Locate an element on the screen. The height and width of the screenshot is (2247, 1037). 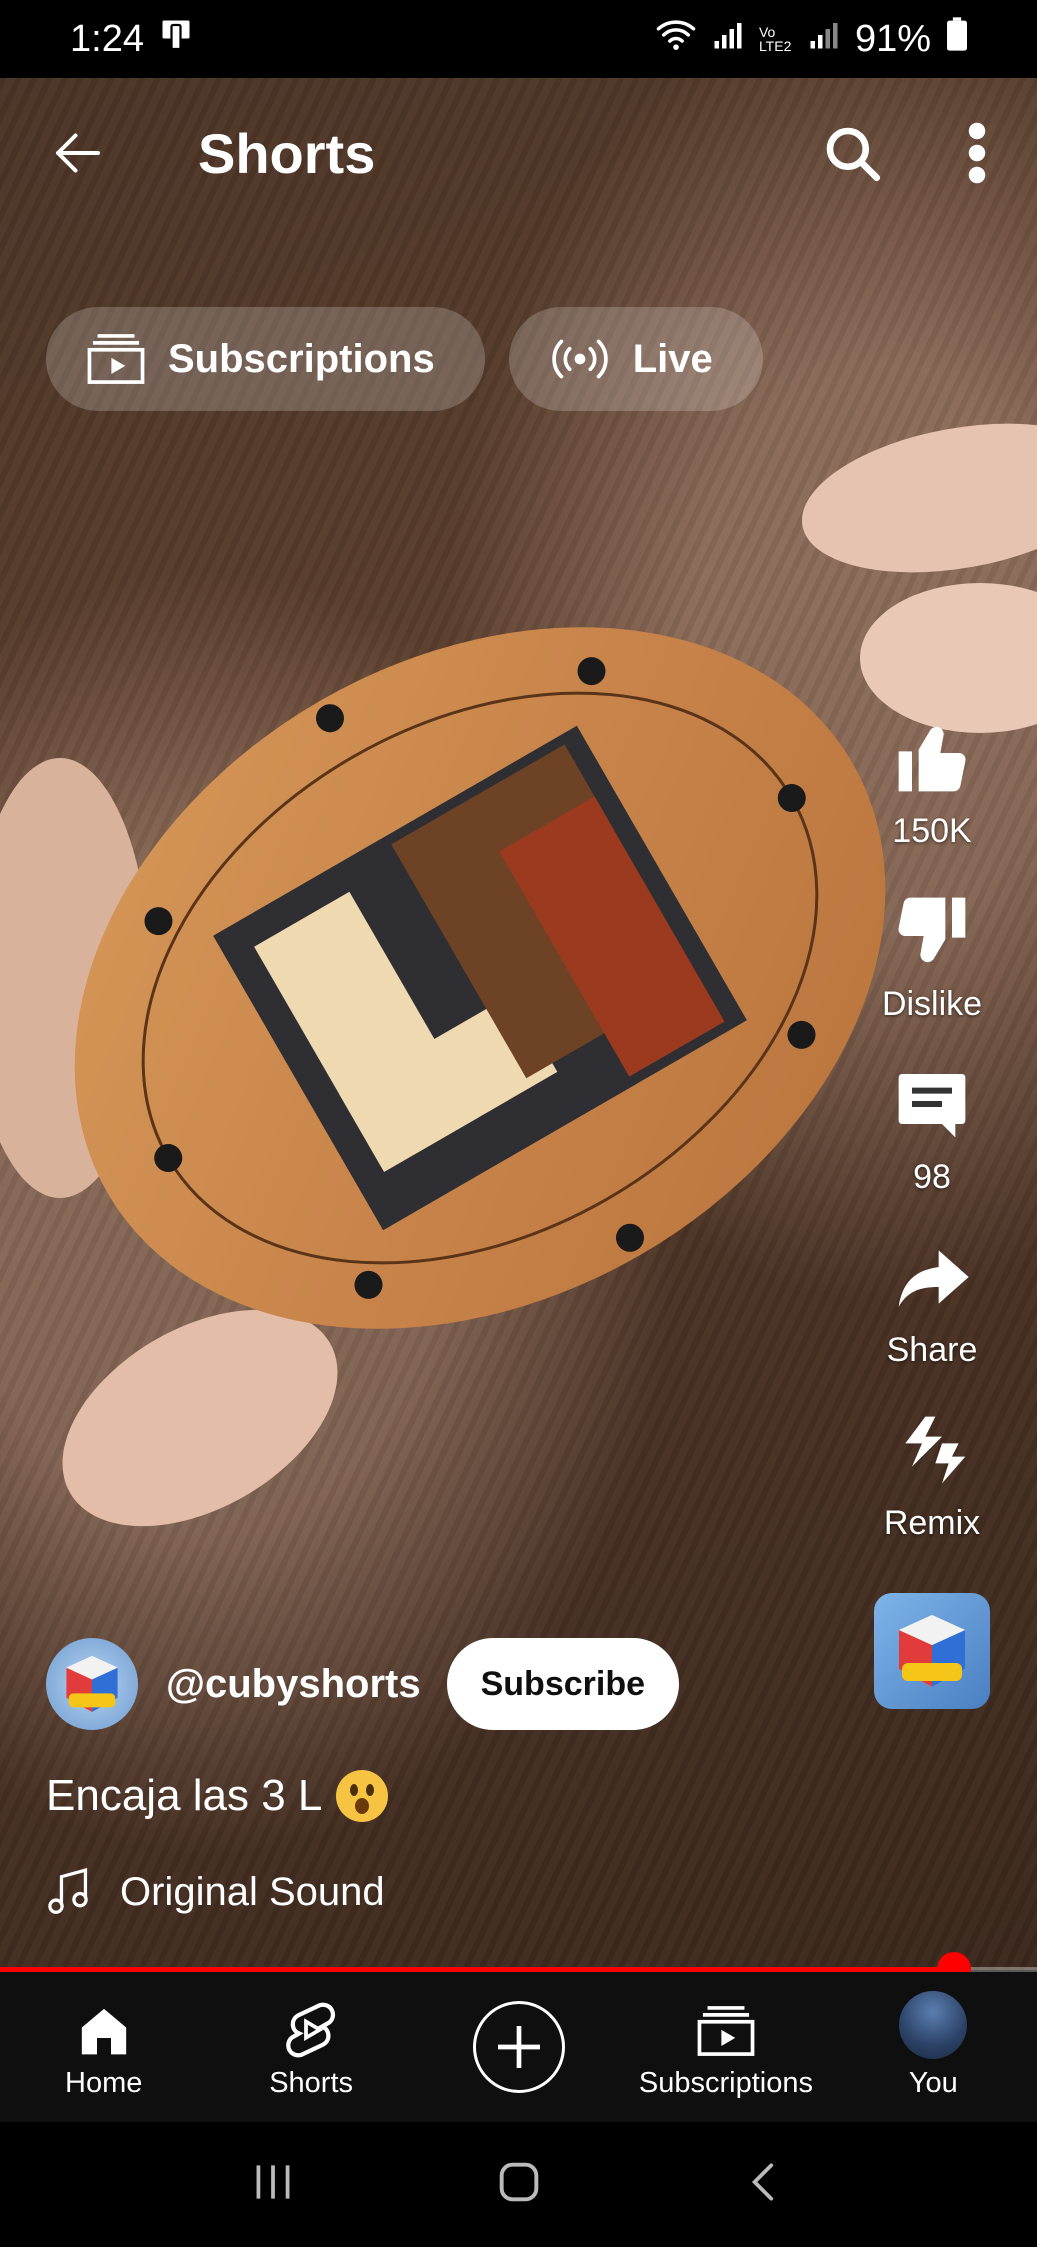
nav-subscriptions: Subscriptions is located at coordinates (725, 2047).